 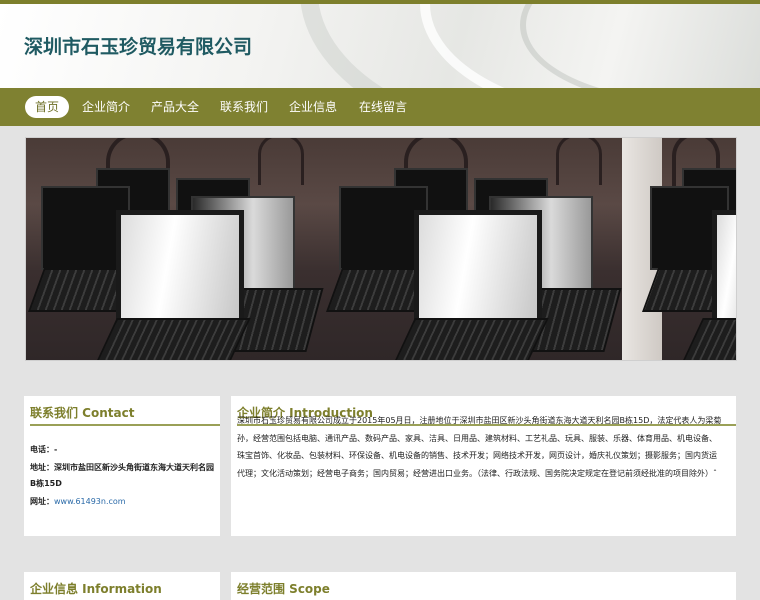 I want to click on website-label: 网址：, so click(x=42, y=501).